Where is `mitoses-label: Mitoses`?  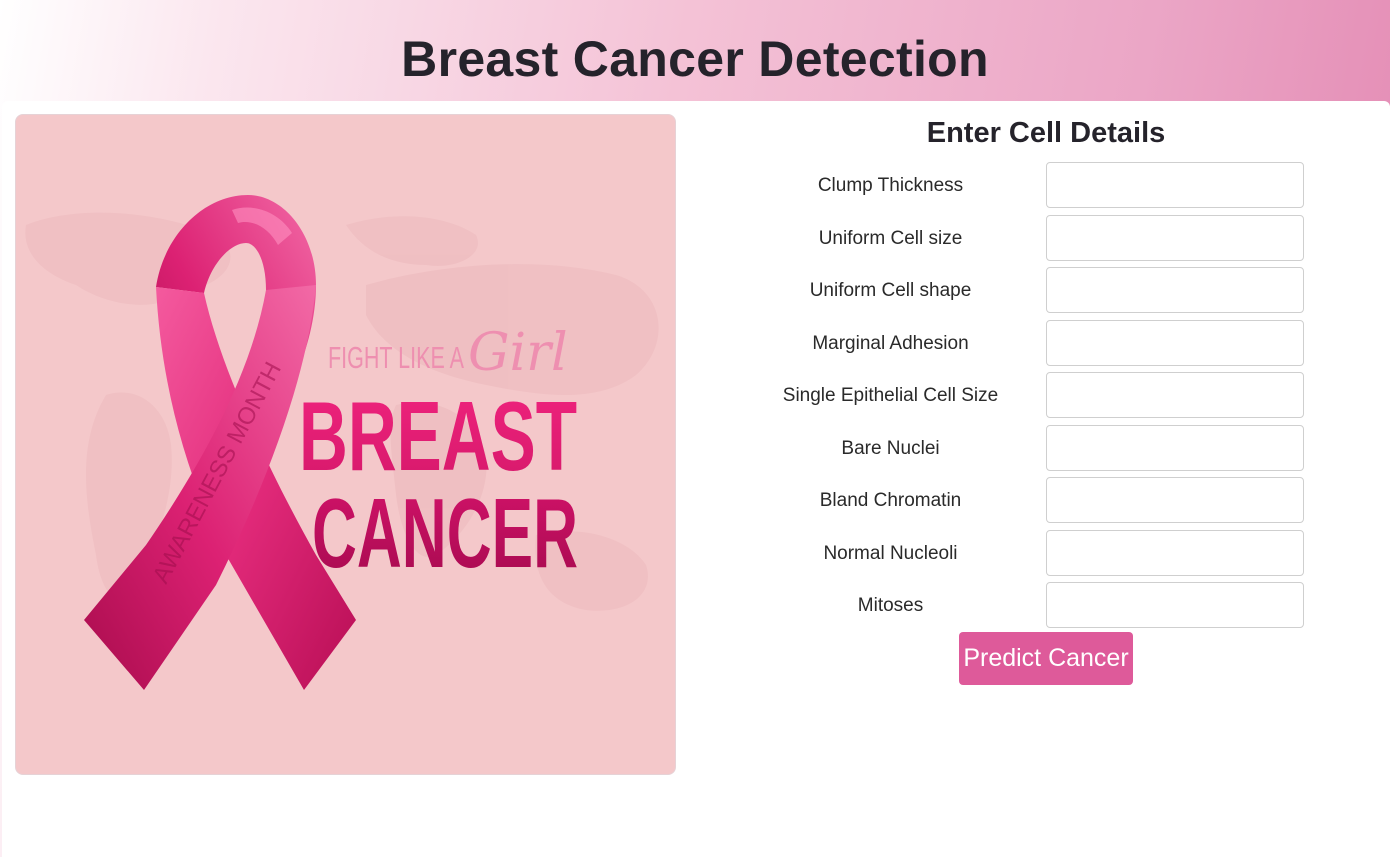
mitoses-label: Mitoses is located at coordinates (890, 605).